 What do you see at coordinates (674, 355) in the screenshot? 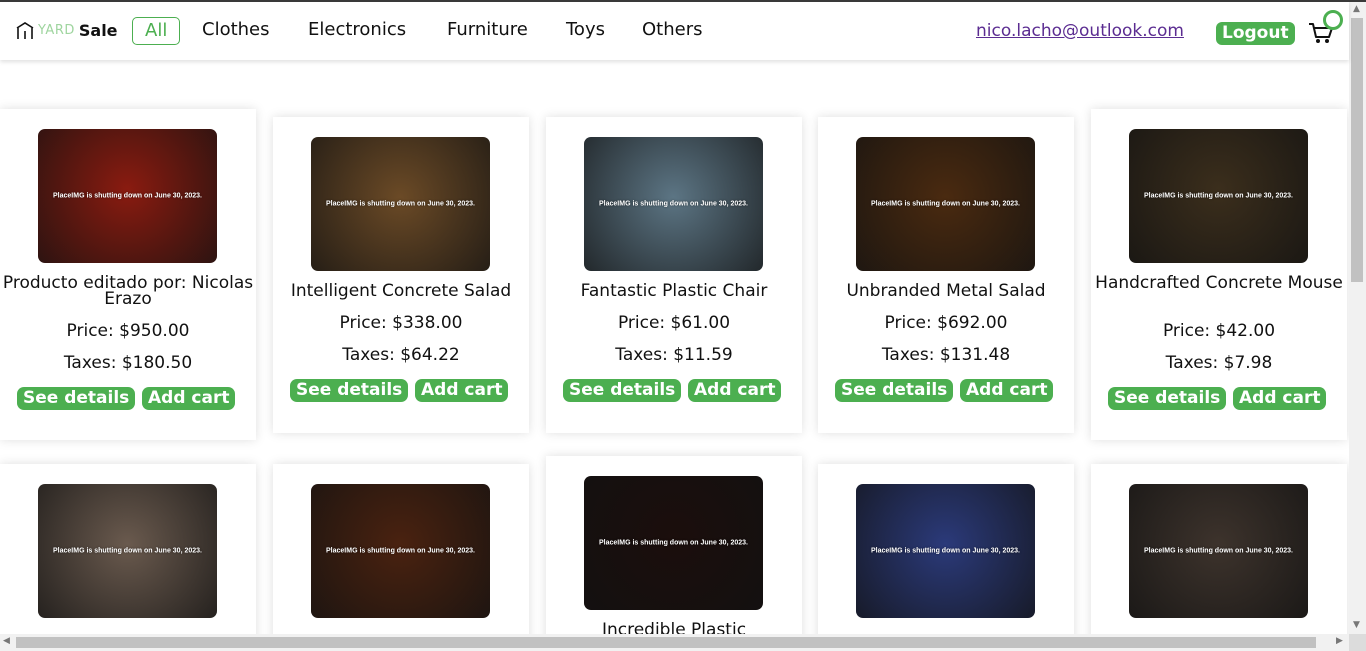
I see `product-taxes: Taxes: $11.59` at bounding box center [674, 355].